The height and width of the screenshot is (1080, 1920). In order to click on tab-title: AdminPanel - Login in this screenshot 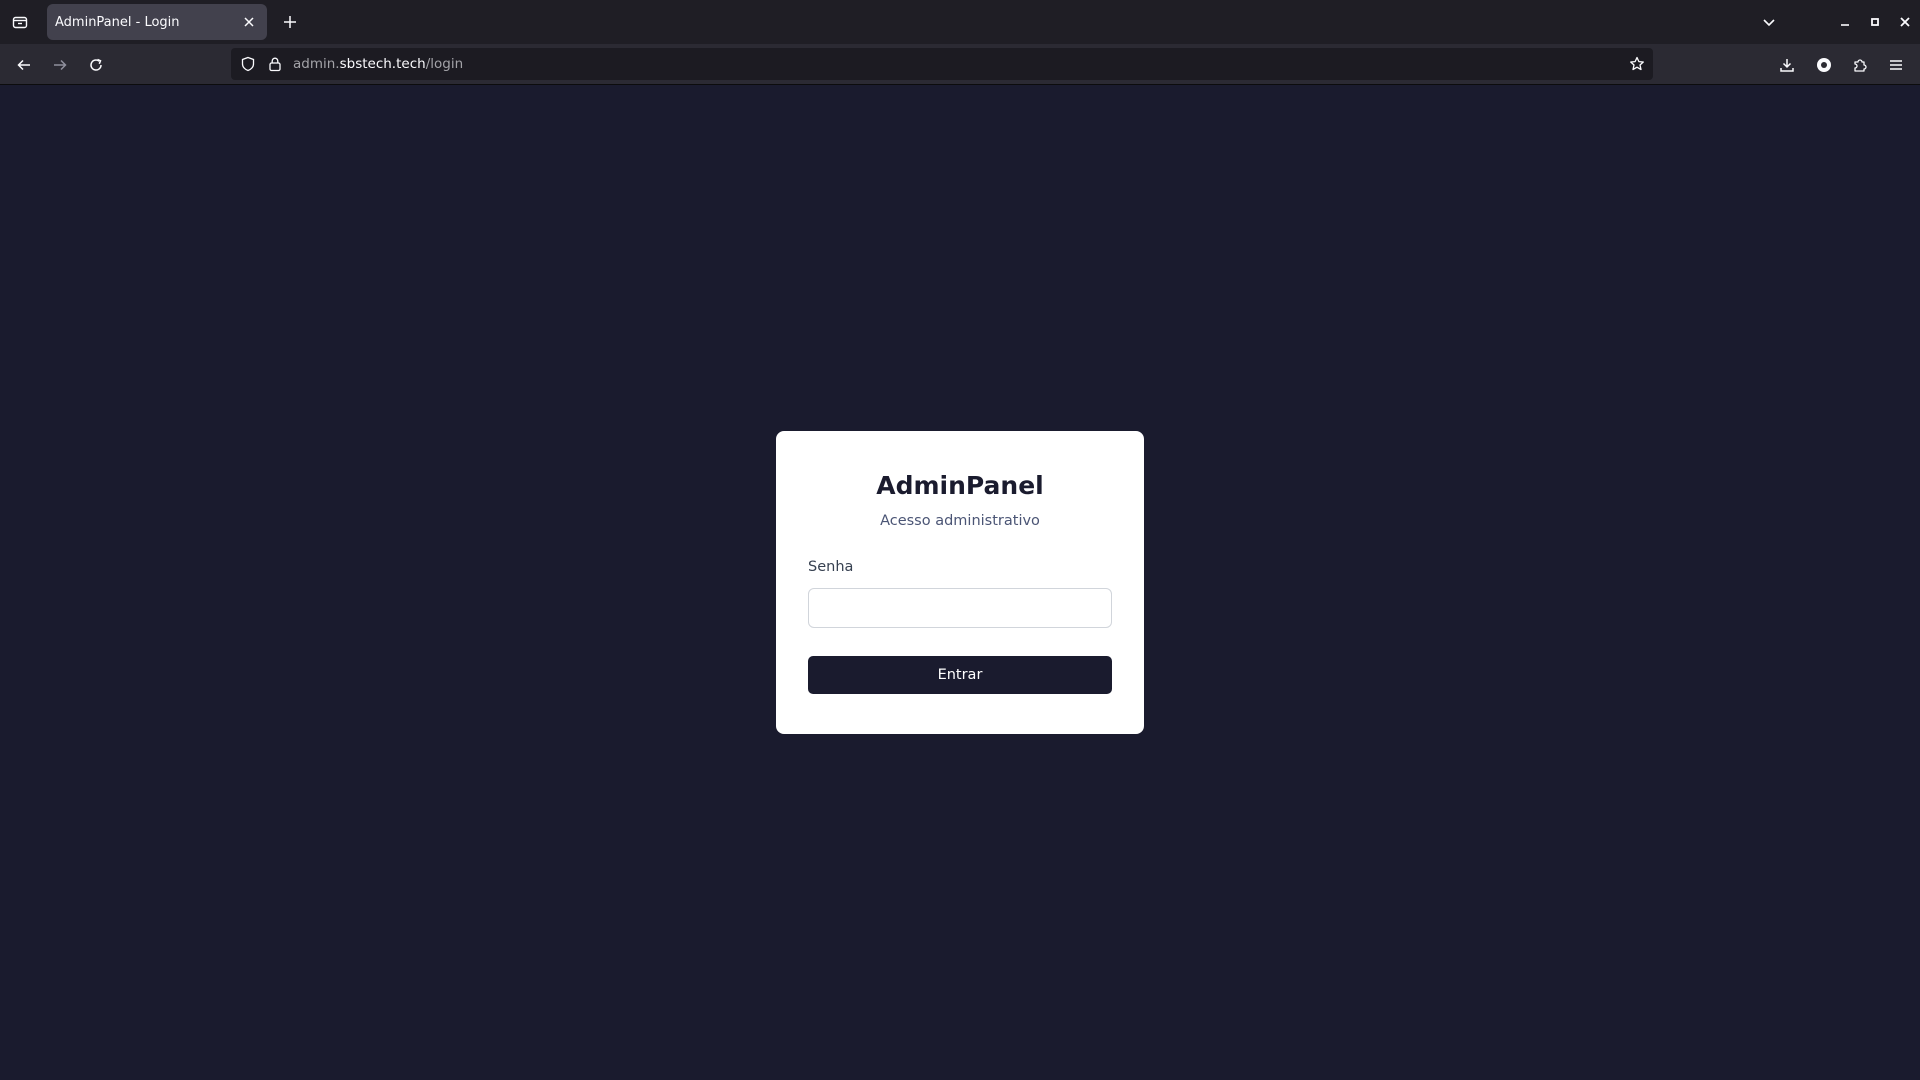, I will do `click(117, 22)`.